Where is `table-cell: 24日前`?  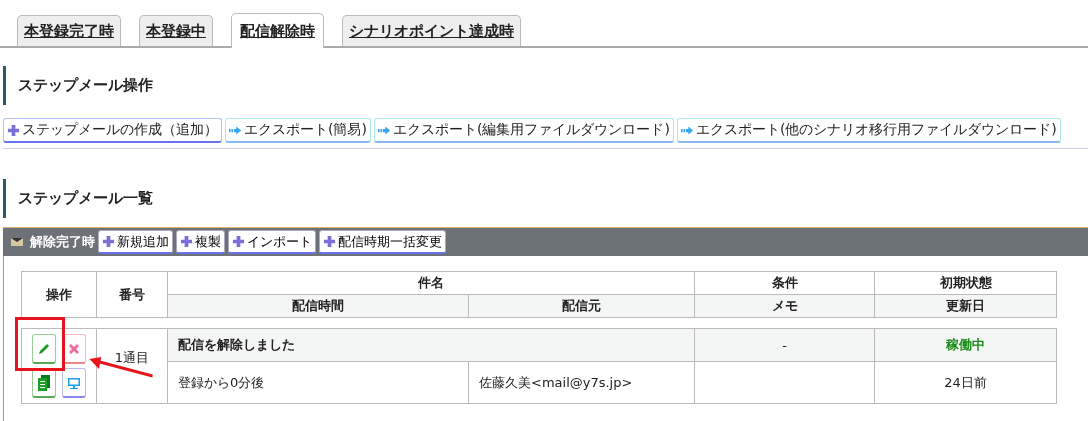
table-cell: 24日前 is located at coordinates (965, 382).